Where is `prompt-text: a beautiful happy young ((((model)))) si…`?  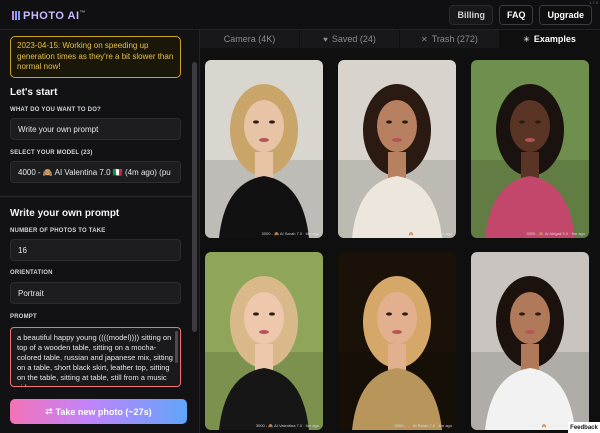 prompt-text: a beautiful happy young ((((model)))) si… is located at coordinates (95, 359).